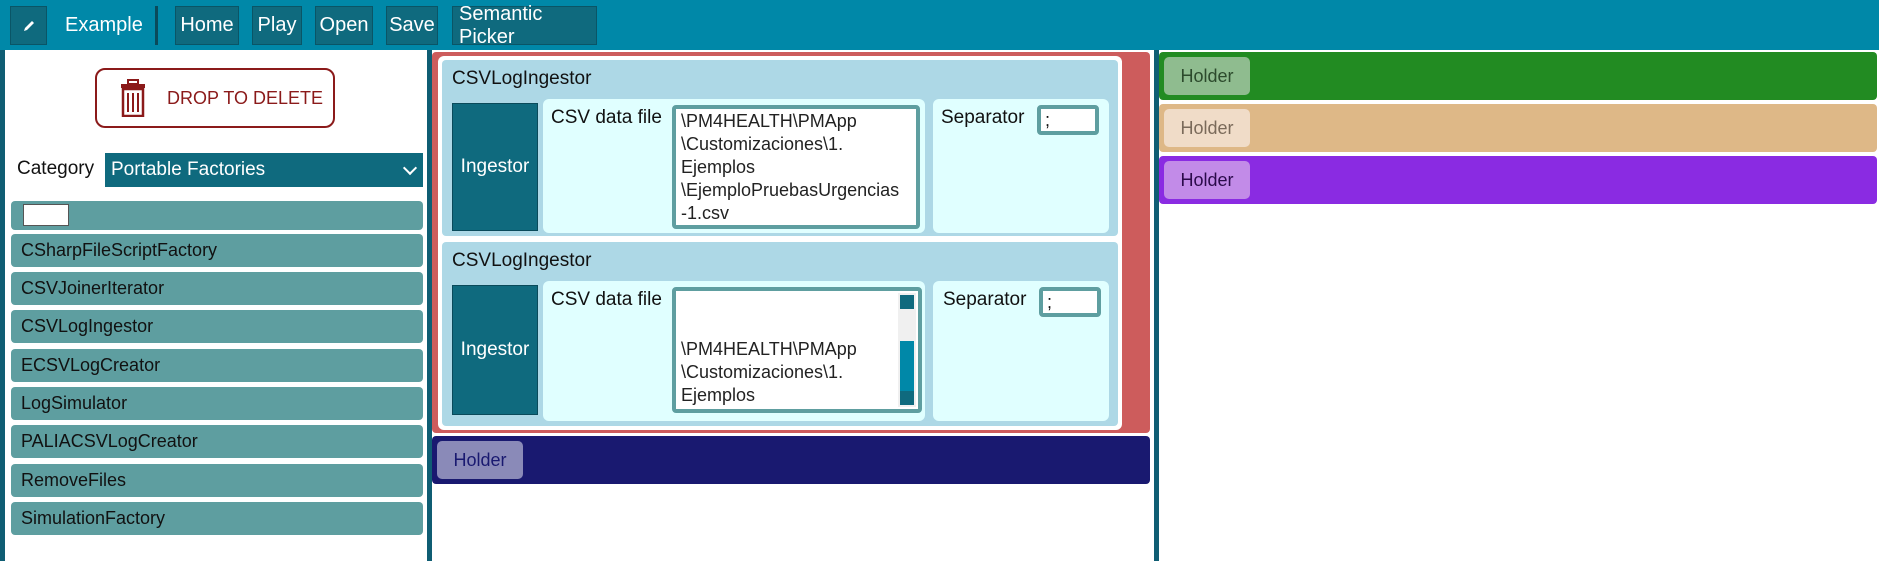 This screenshot has width=1879, height=561. I want to click on search-input, so click(46, 215).